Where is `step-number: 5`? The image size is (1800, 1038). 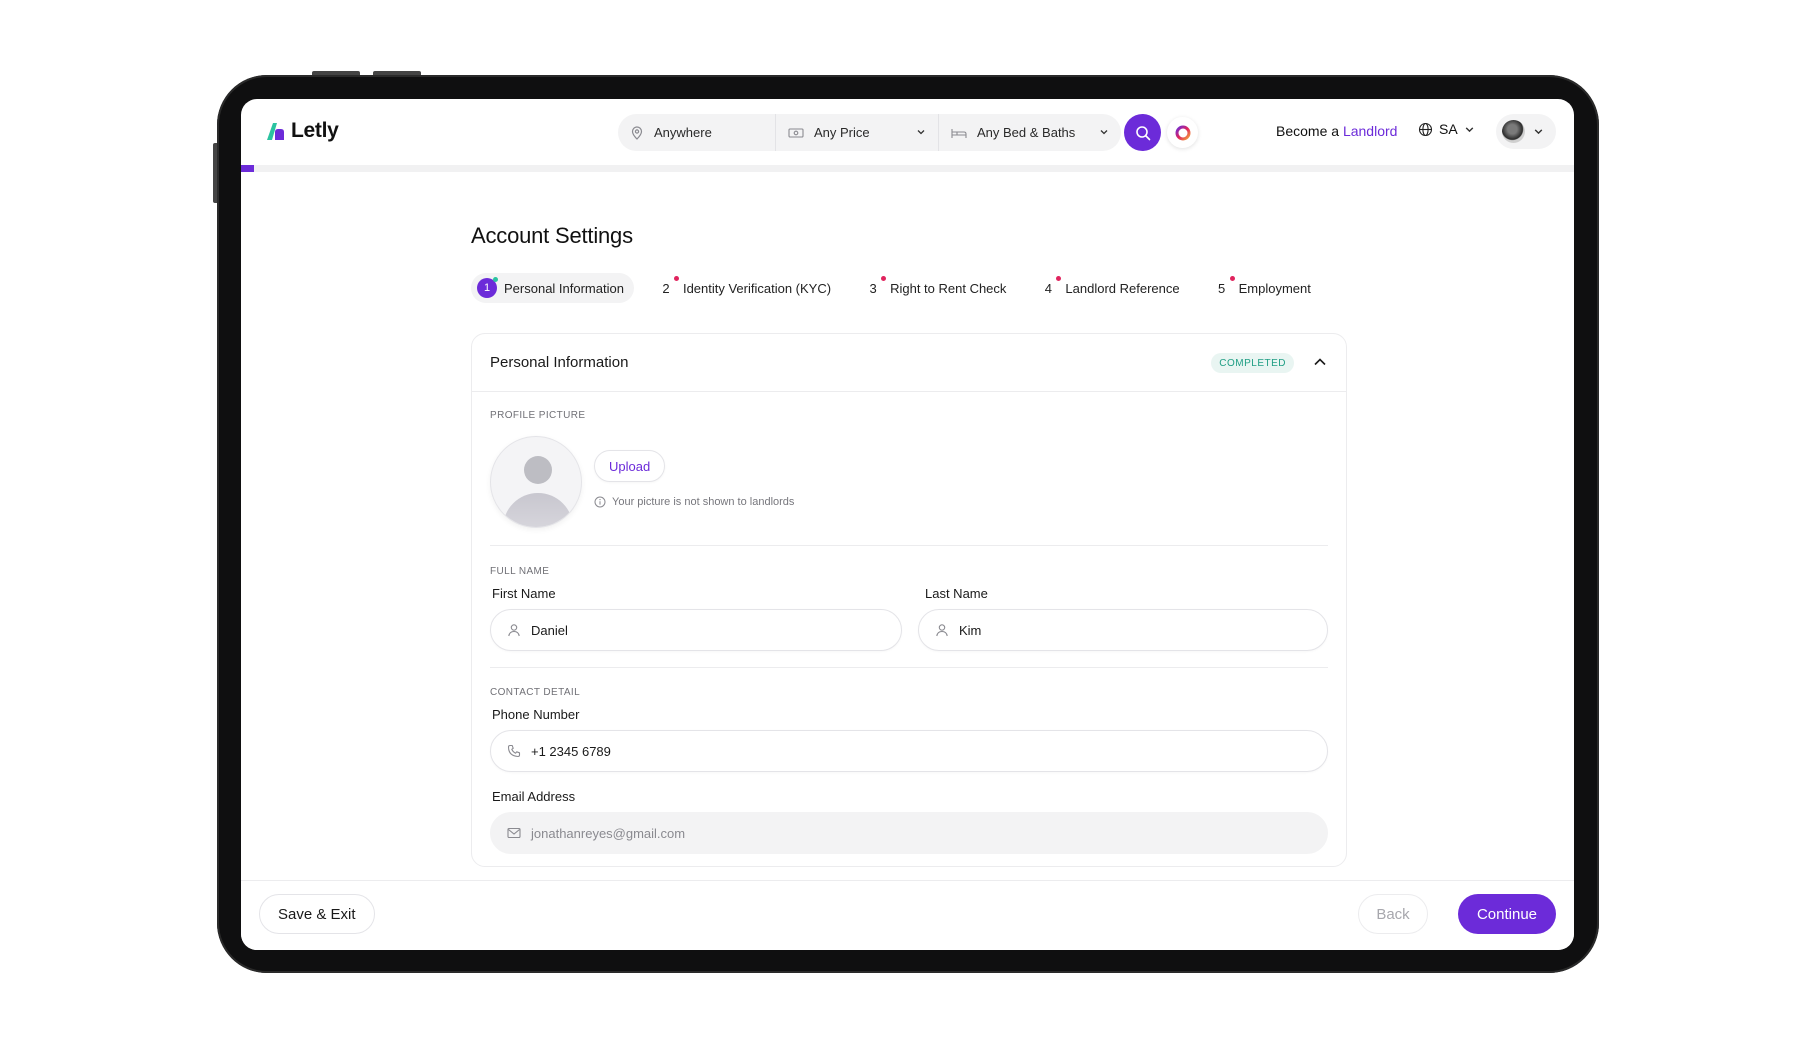
step-number: 5 is located at coordinates (1223, 287).